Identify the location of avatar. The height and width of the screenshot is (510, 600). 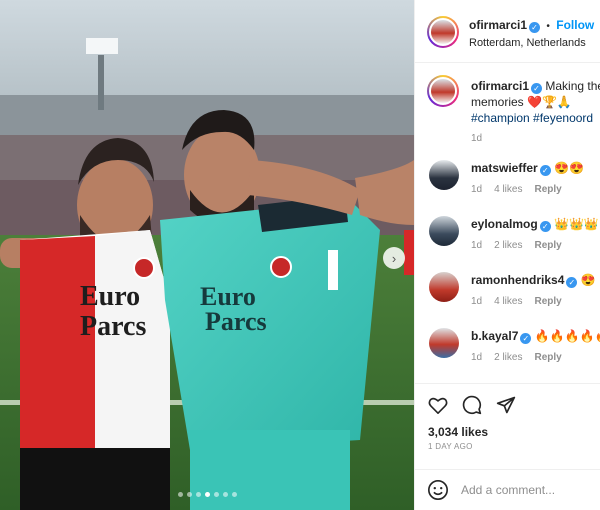
(443, 32).